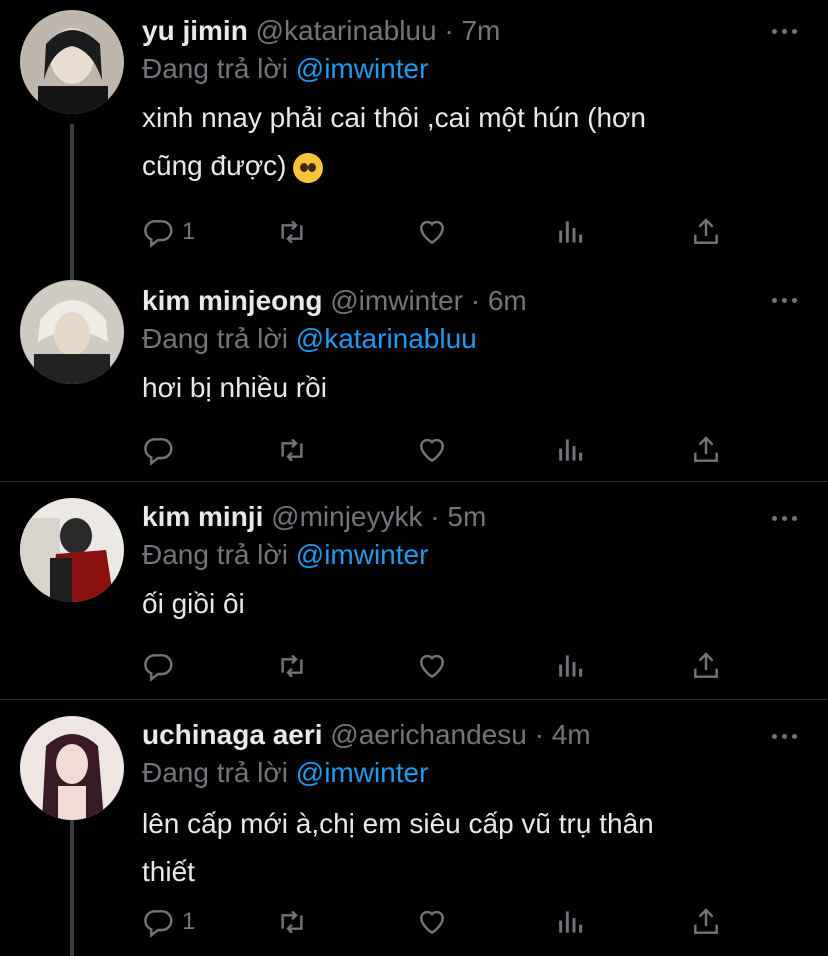 The width and height of the screenshot is (828, 956). I want to click on pleading-face-emoji, so click(307, 167).